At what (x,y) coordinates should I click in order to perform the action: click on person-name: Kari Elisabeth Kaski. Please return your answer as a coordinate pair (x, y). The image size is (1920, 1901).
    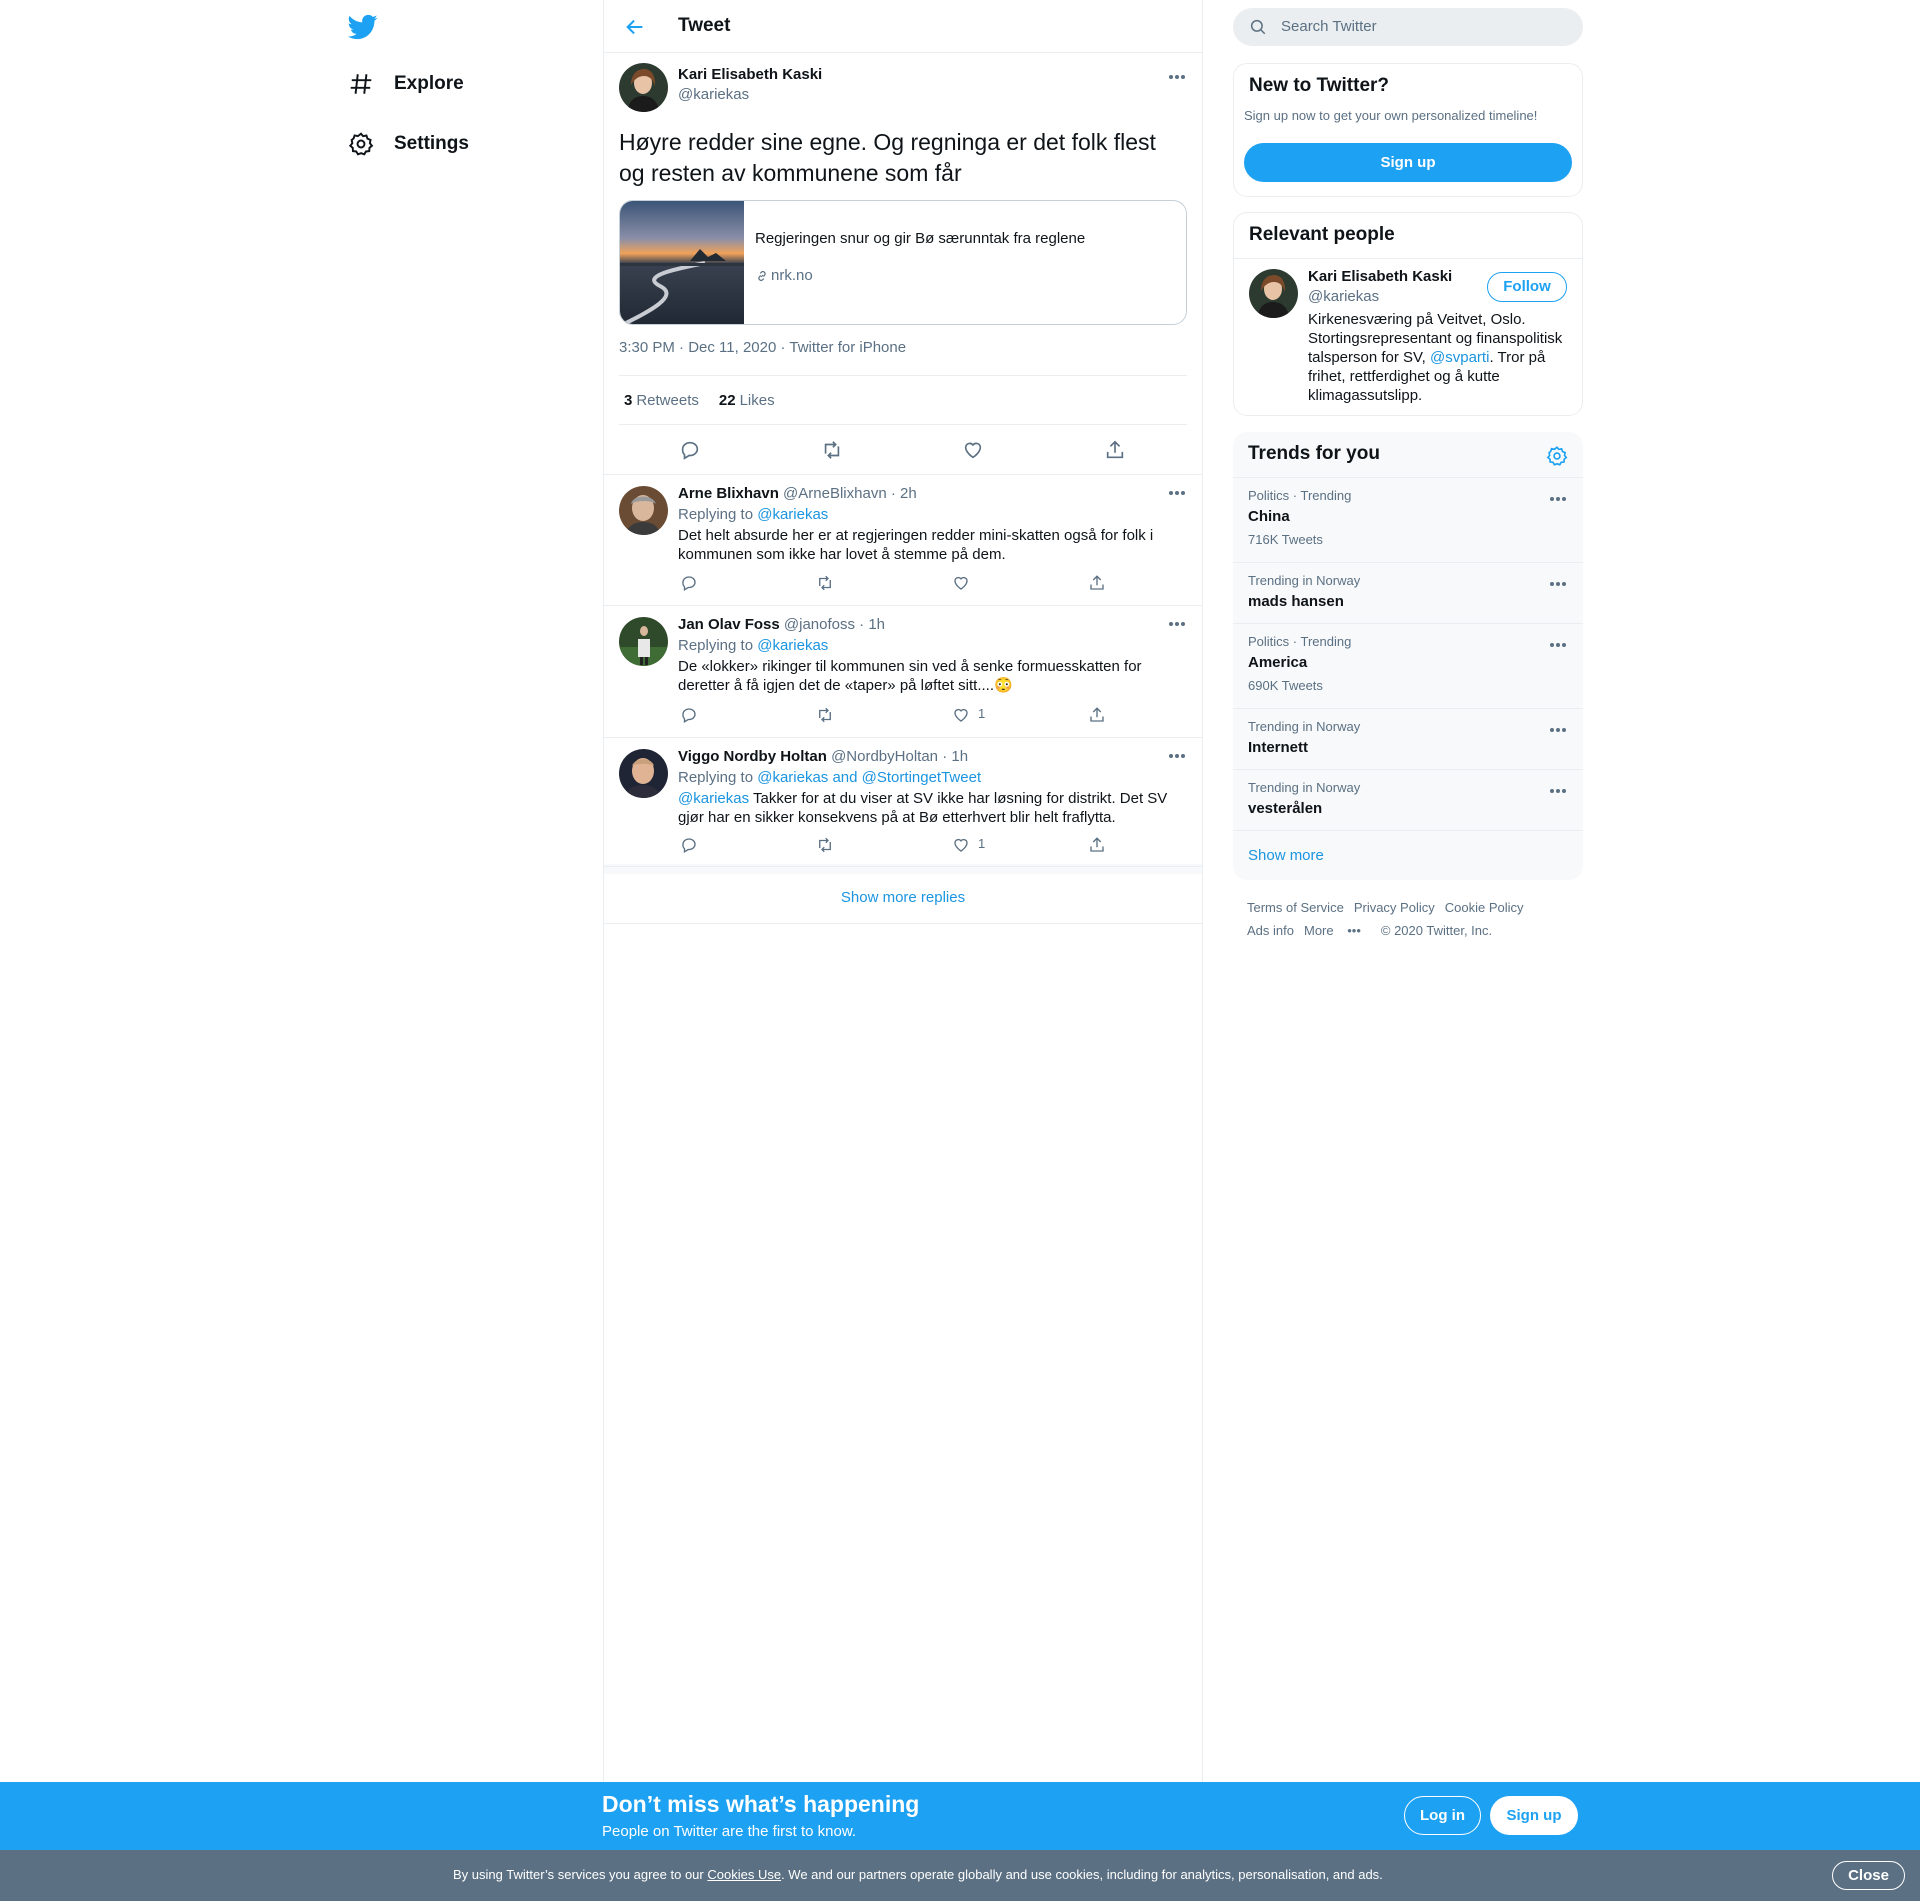
    Looking at the image, I should click on (1380, 276).